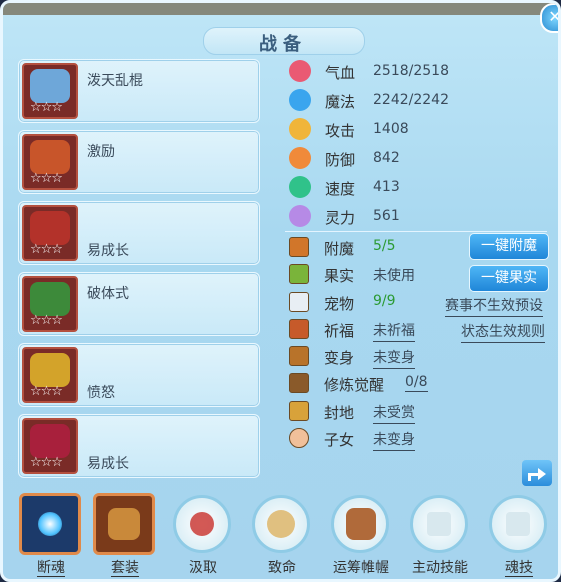 The image size is (561, 582). What do you see at coordinates (519, 568) in the screenshot?
I see `skill-label: 魂技` at bounding box center [519, 568].